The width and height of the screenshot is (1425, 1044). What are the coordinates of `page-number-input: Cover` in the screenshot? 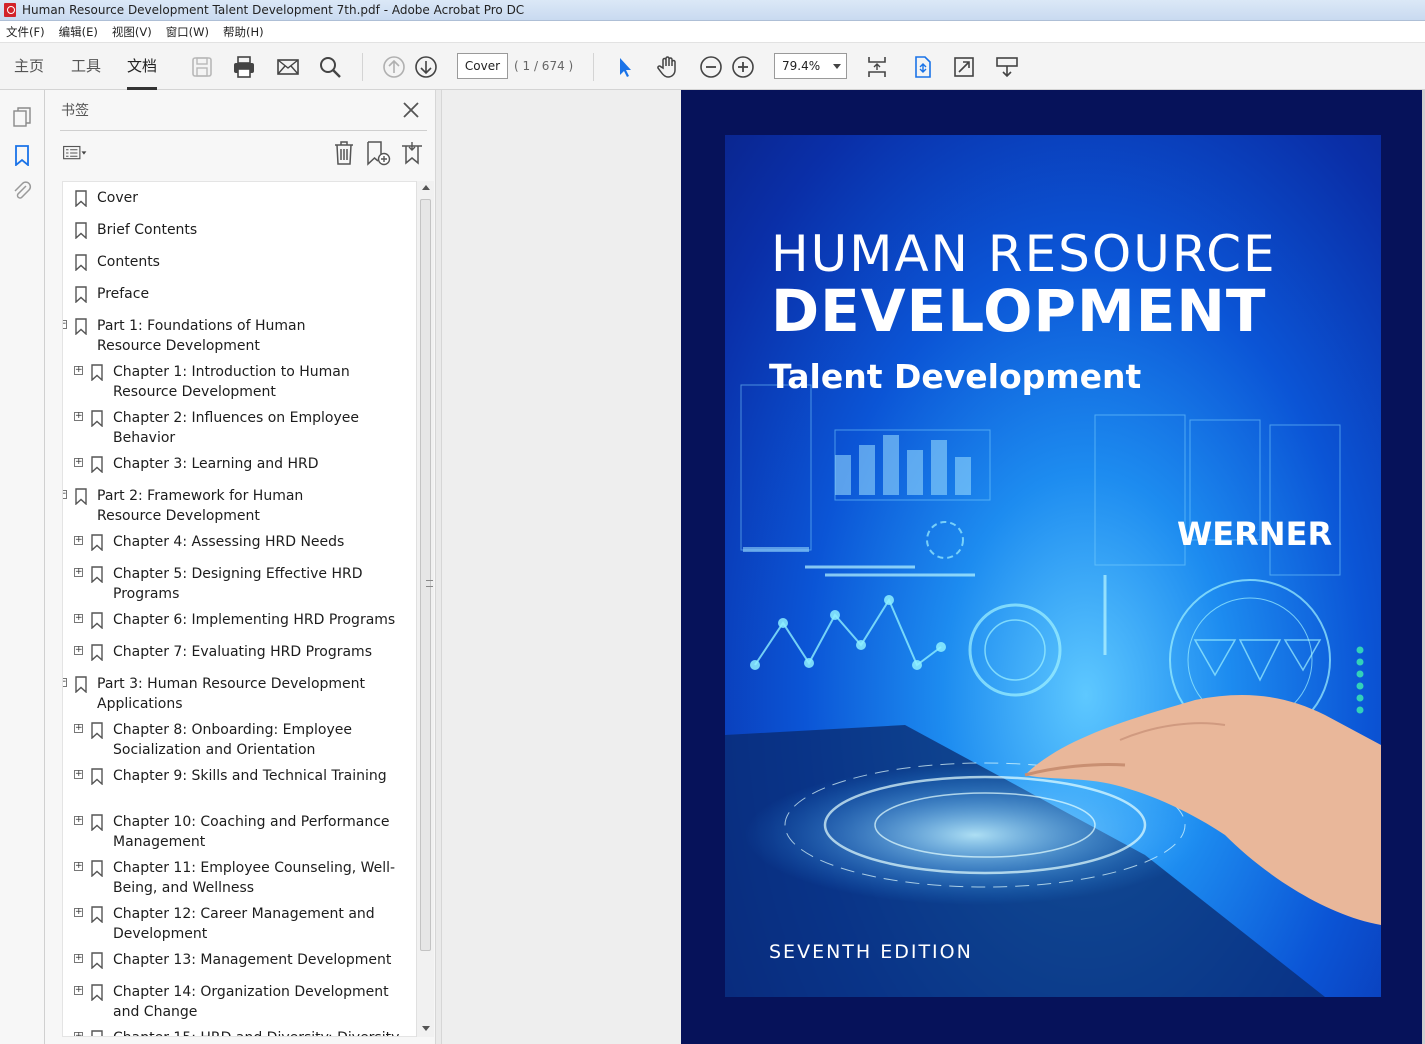 It's located at (482, 66).